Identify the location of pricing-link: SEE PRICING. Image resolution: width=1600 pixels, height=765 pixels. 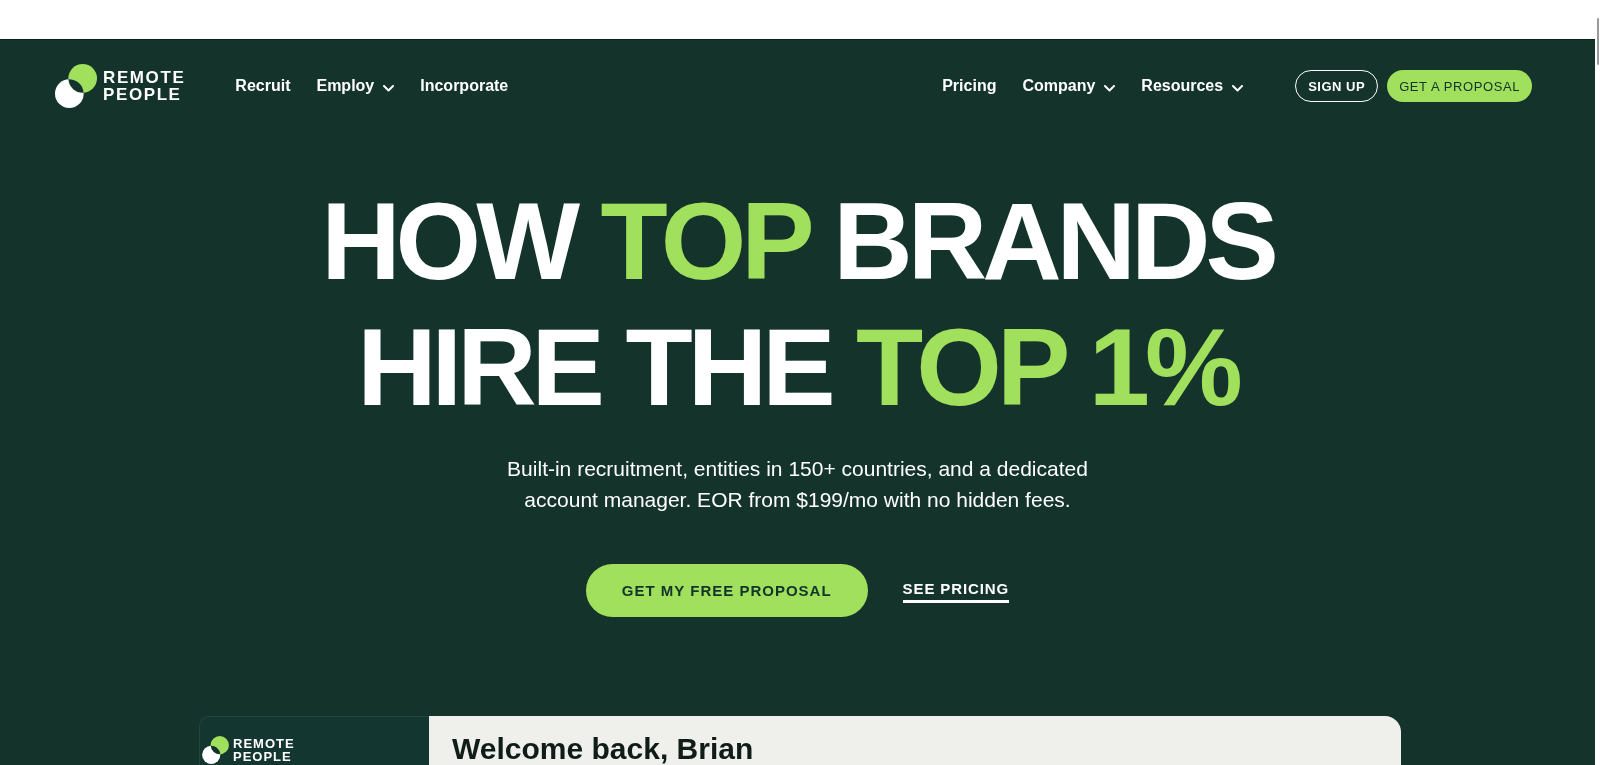
(956, 590).